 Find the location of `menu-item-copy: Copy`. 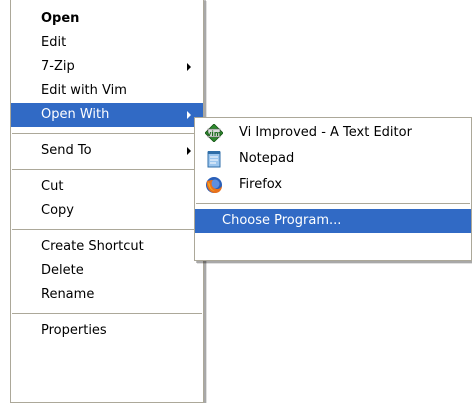

menu-item-copy: Copy is located at coordinates (107, 211).